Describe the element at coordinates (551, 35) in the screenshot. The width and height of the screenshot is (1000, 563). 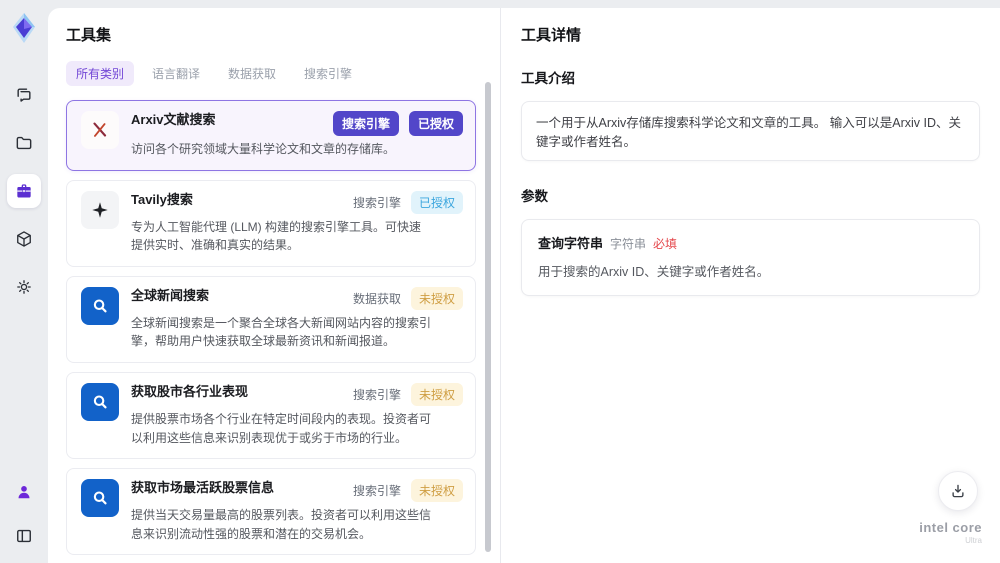
I see `detail-title: 工具详情` at that location.